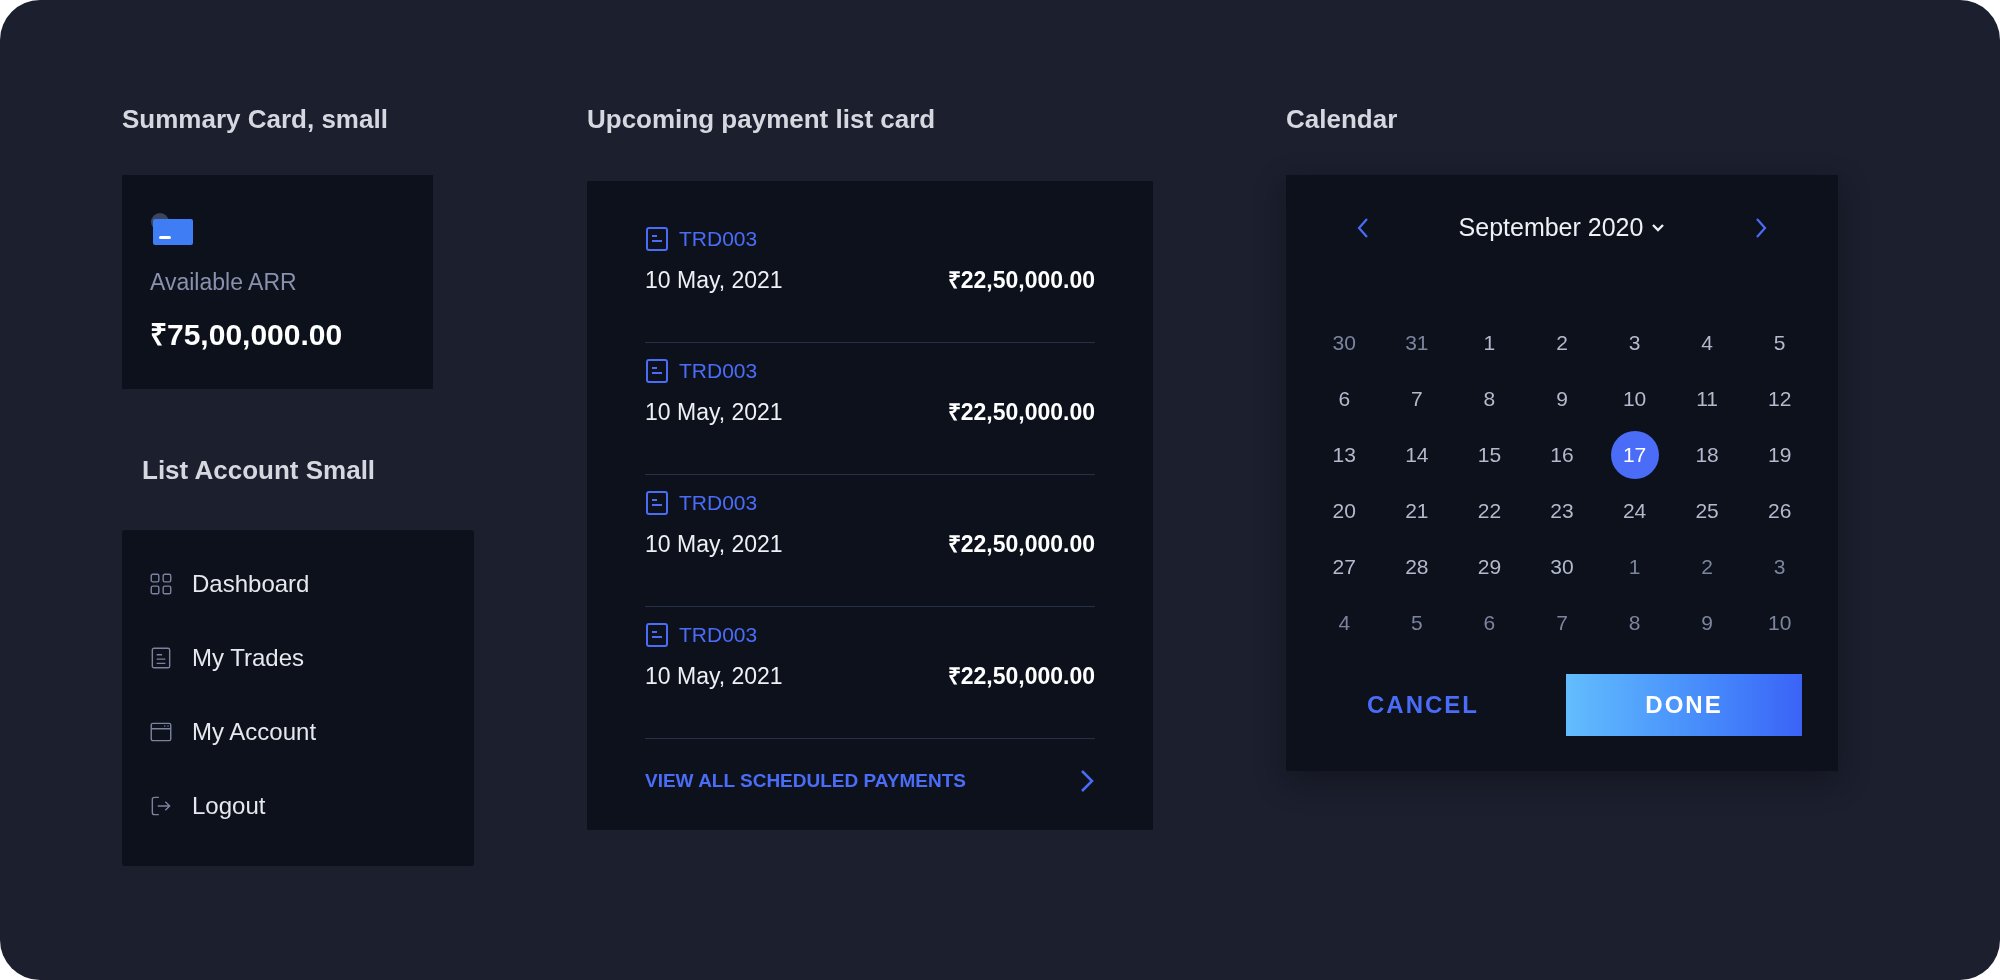 The height and width of the screenshot is (980, 2000). I want to click on section-heading: List Account Small, so click(259, 470).